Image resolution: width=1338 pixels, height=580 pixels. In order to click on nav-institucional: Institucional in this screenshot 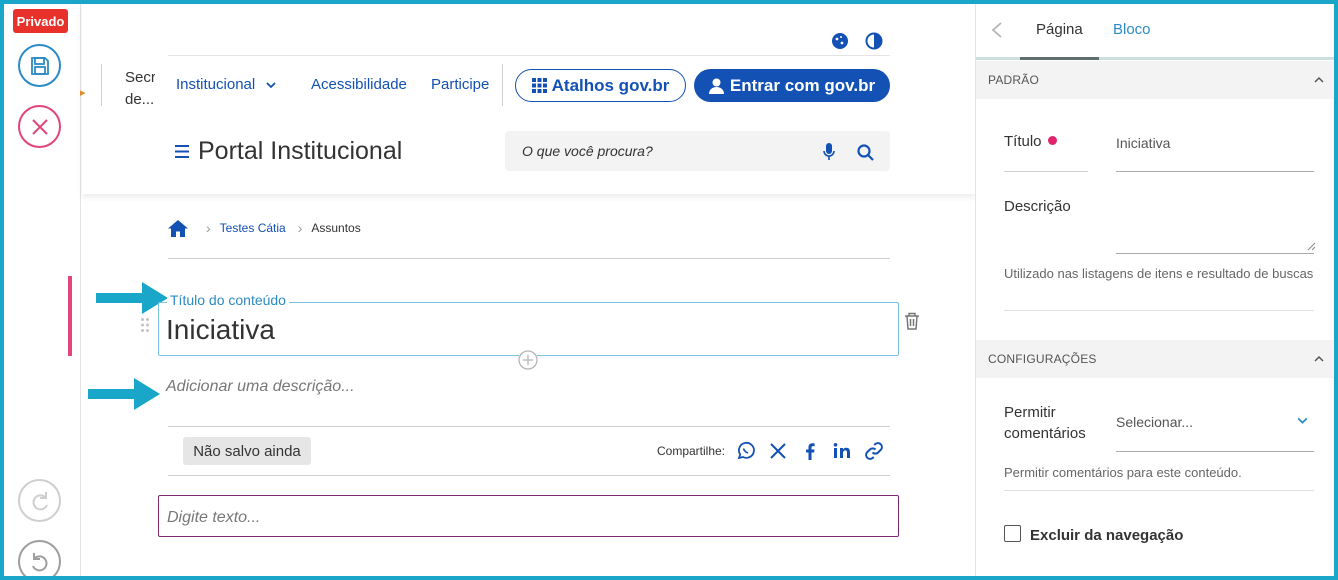, I will do `click(226, 84)`.